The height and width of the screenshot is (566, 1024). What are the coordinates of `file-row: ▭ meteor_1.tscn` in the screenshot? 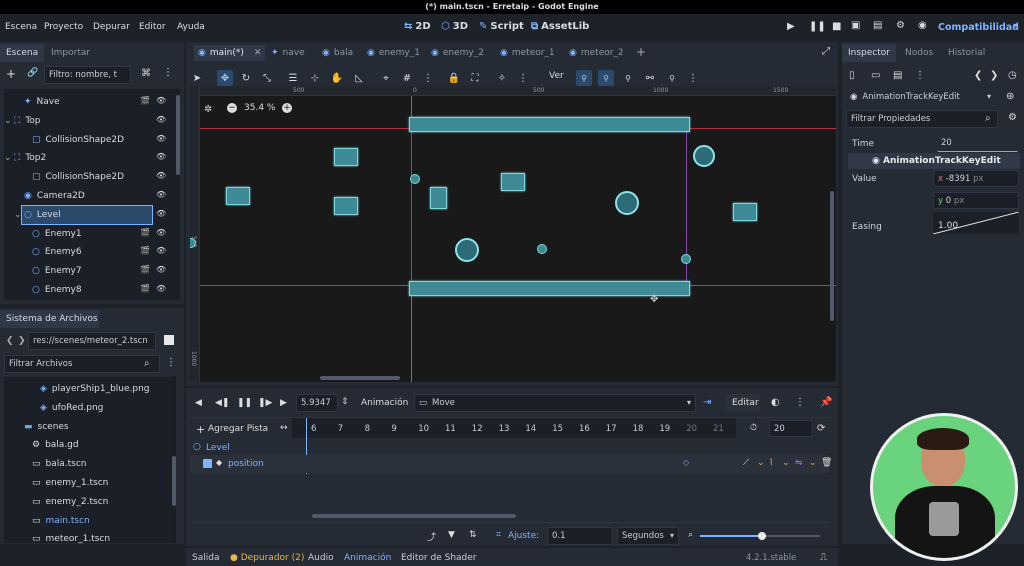 It's located at (88, 539).